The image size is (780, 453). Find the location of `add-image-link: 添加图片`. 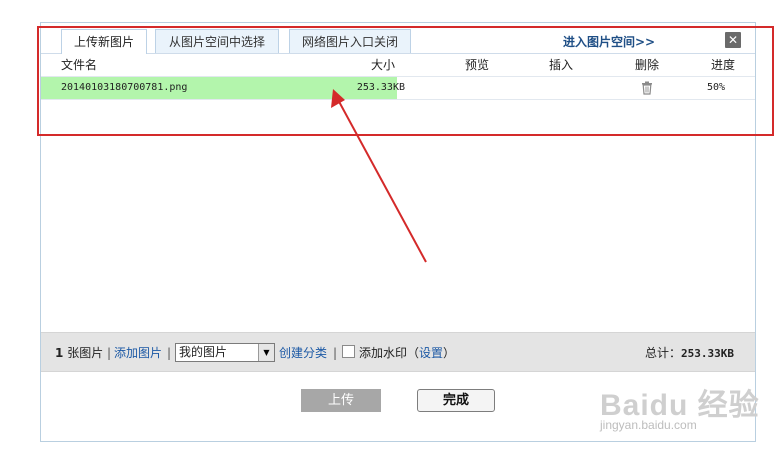

add-image-link: 添加图片 is located at coordinates (138, 353).